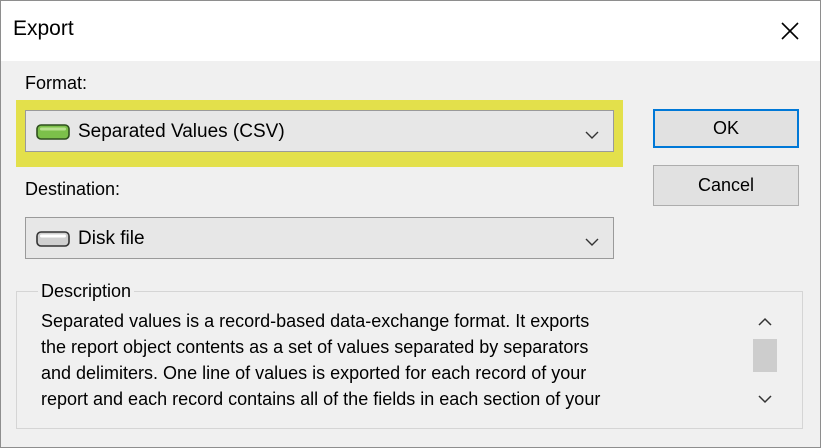 The height and width of the screenshot is (448, 821). Describe the element at coordinates (319, 238) in the screenshot. I see `destination-select: Disk file` at that location.